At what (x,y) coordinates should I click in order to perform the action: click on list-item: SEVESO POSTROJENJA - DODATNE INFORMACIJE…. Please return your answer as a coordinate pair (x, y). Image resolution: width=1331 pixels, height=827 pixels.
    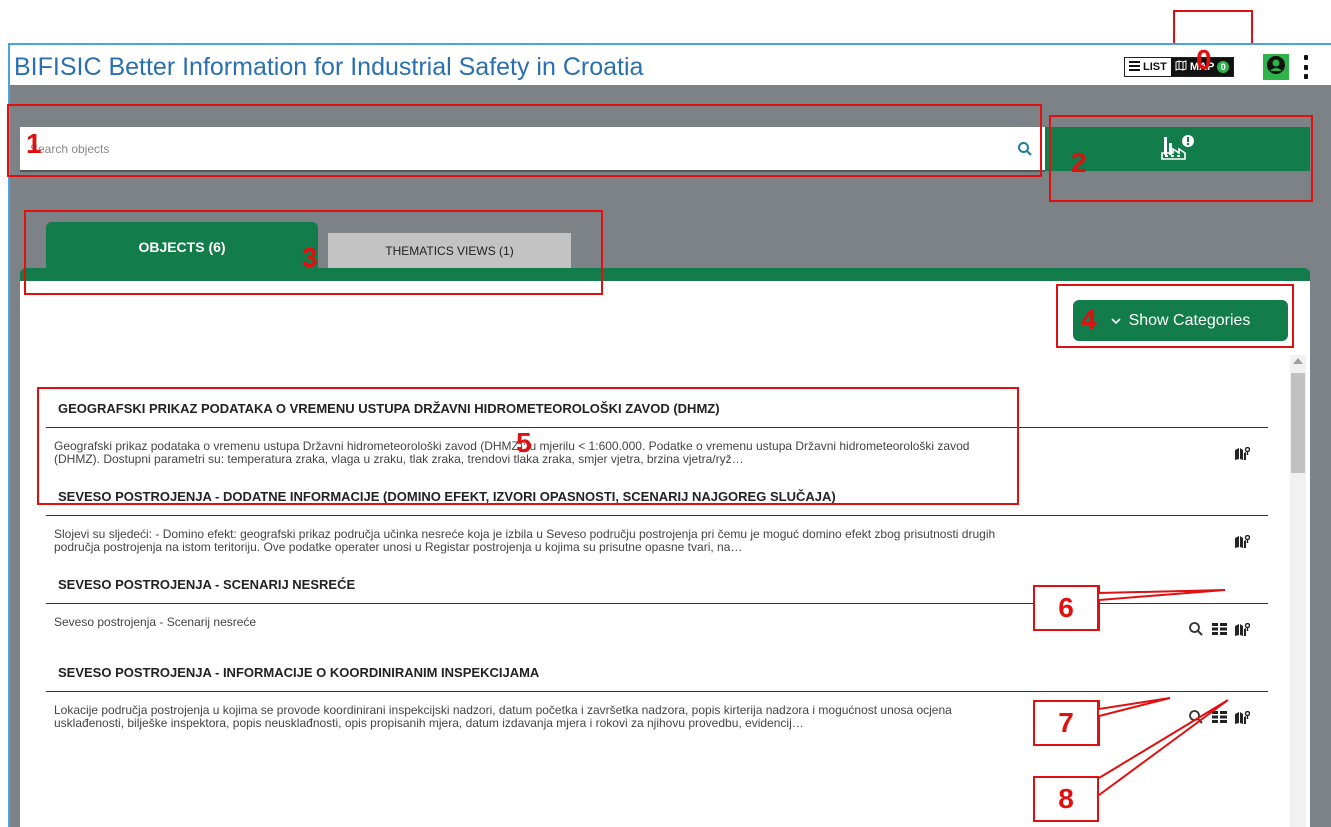
    Looking at the image, I should click on (657, 522).